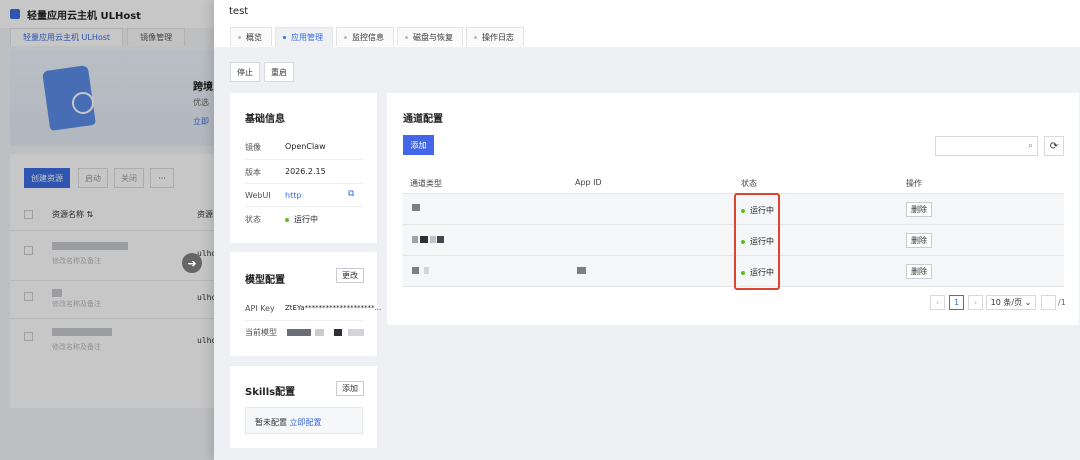 The width and height of the screenshot is (1080, 460). I want to click on status-highlight-box, so click(757, 241).